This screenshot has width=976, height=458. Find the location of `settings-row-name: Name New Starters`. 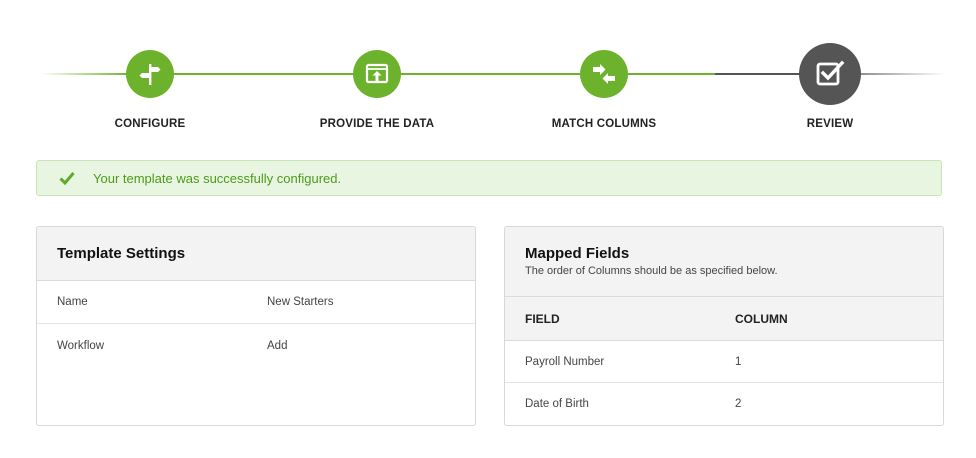

settings-row-name: Name New Starters is located at coordinates (256, 302).